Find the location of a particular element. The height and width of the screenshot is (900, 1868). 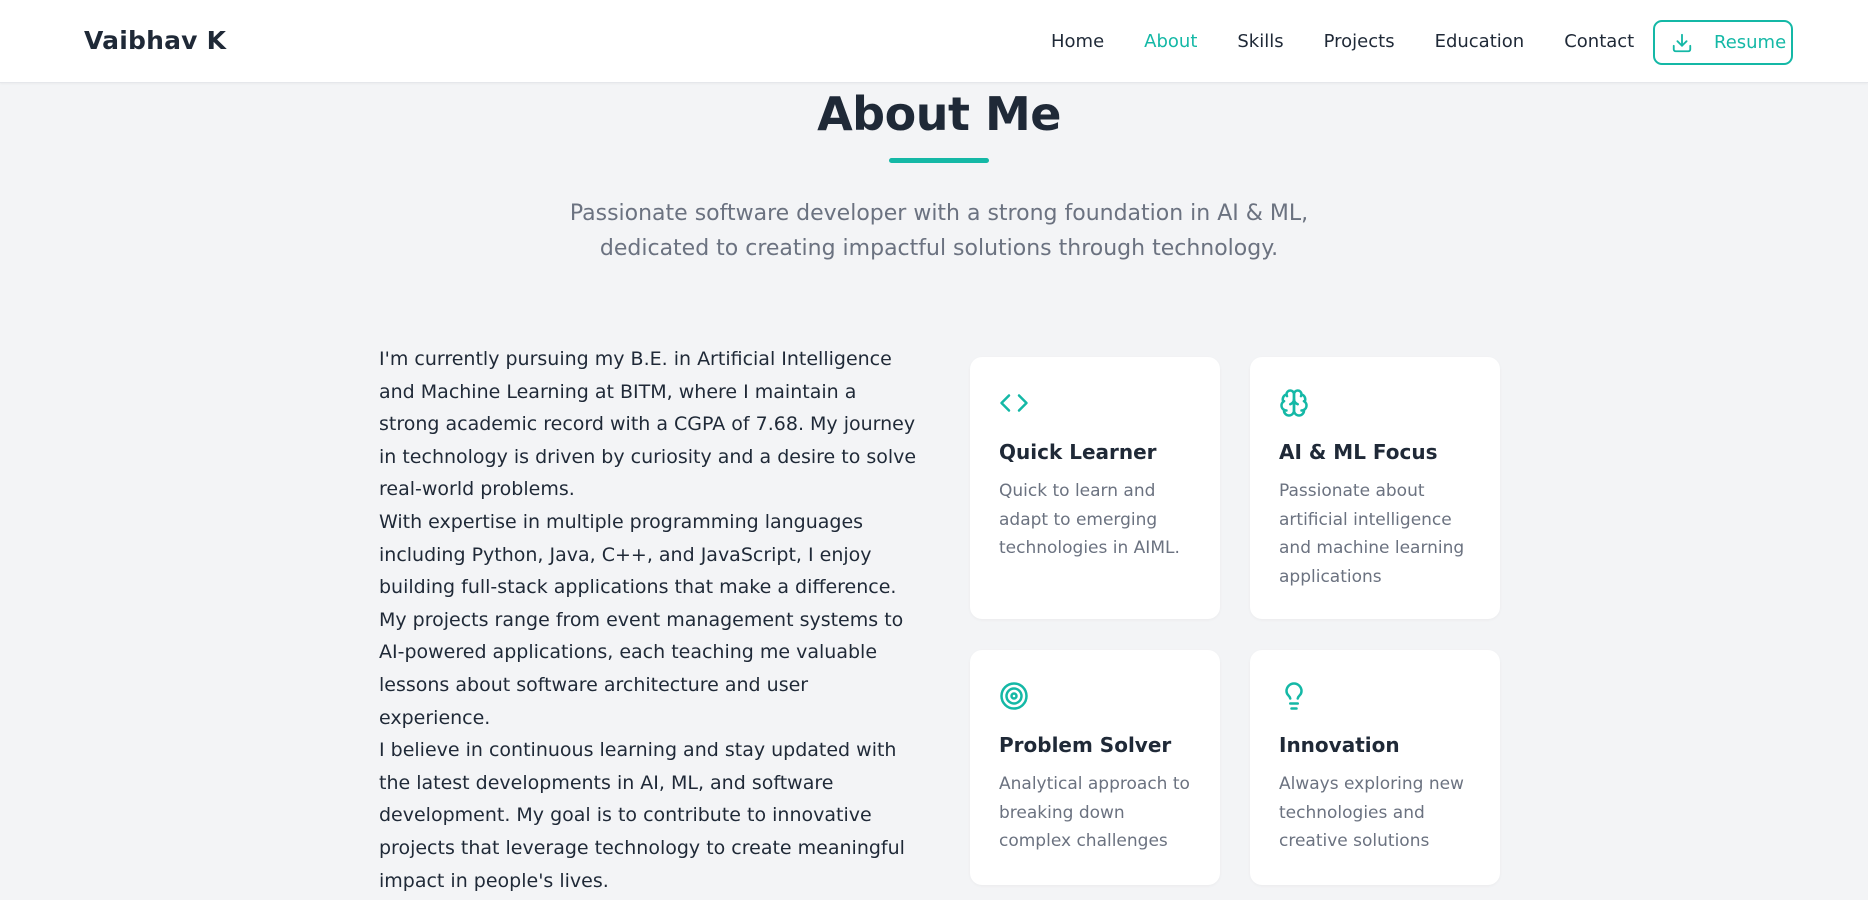

card-title: Innovation is located at coordinates (1339, 745).